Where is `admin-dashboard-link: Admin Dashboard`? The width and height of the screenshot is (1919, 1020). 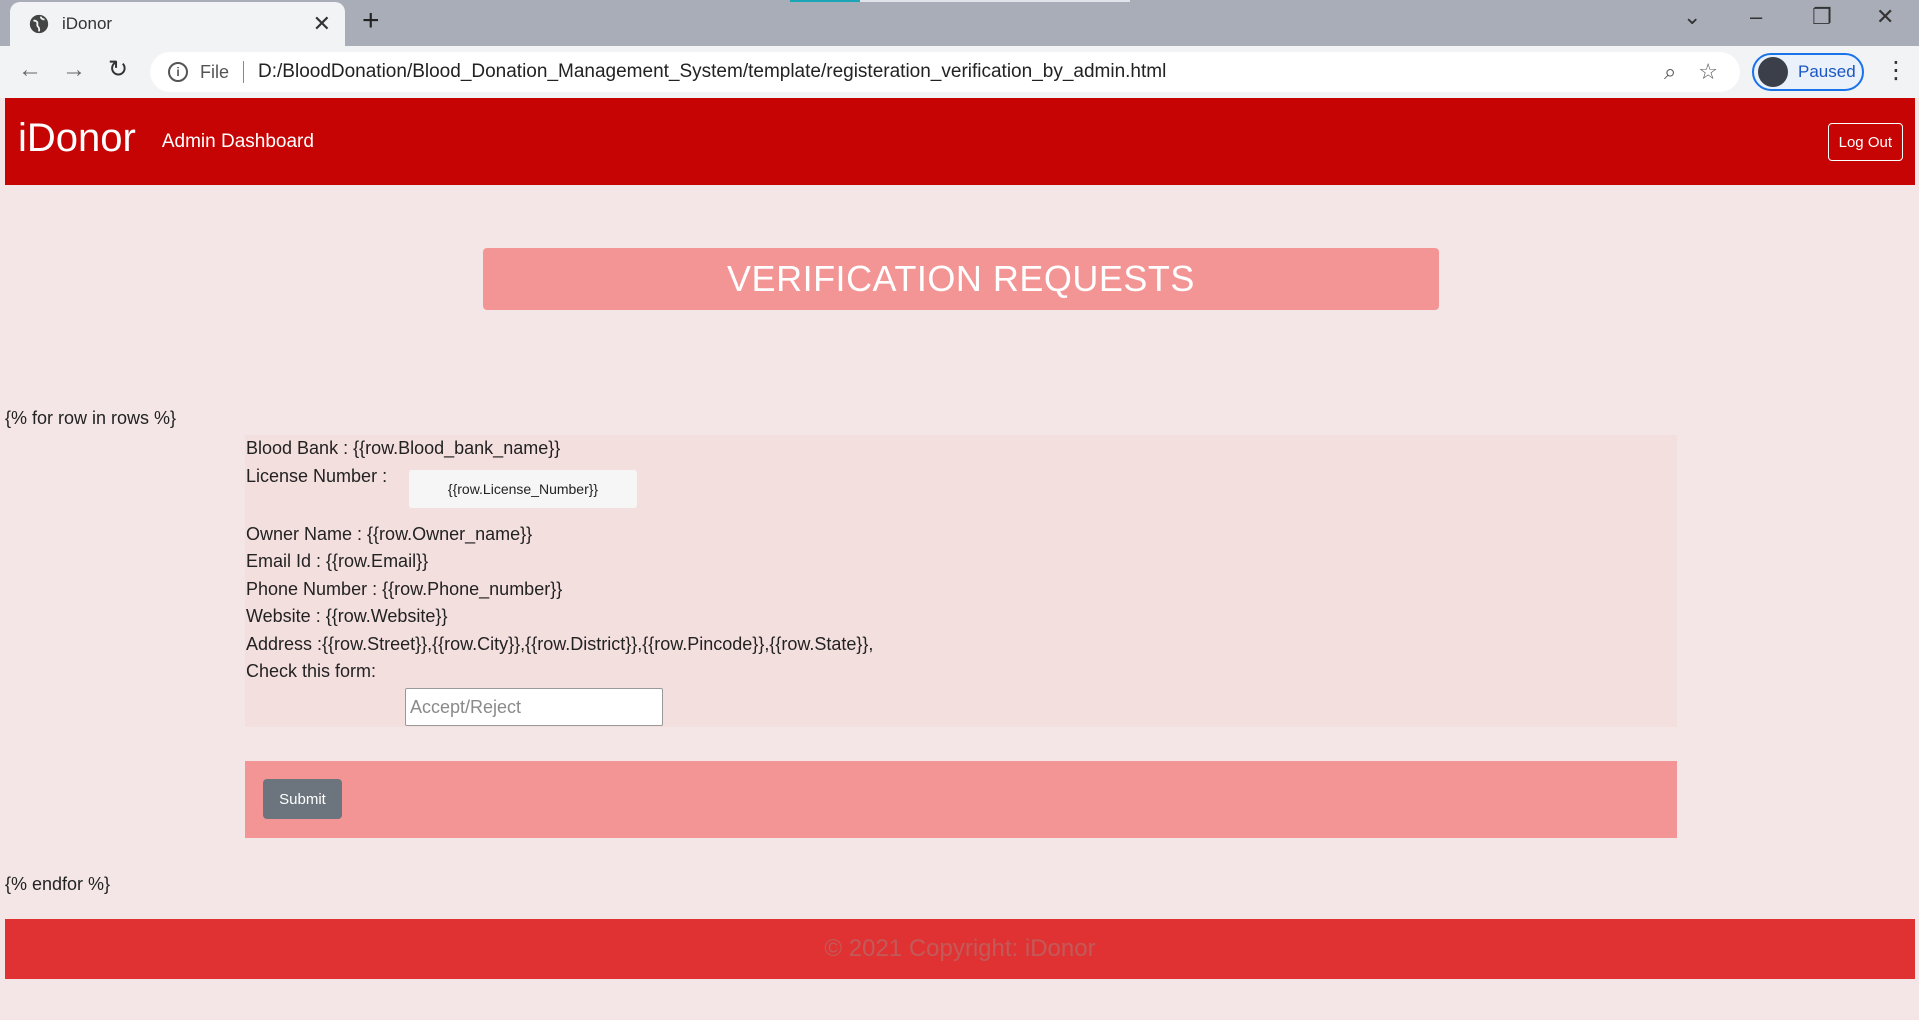 admin-dashboard-link: Admin Dashboard is located at coordinates (238, 142).